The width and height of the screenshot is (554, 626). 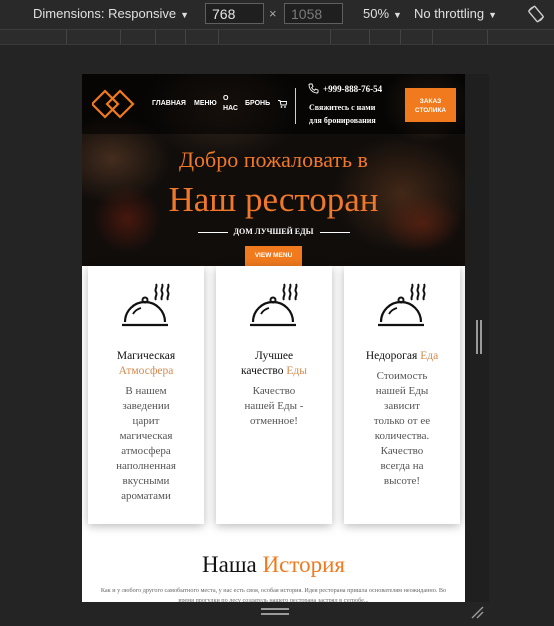 I want to click on nav-menu: МЕНЮ, so click(x=205, y=104).